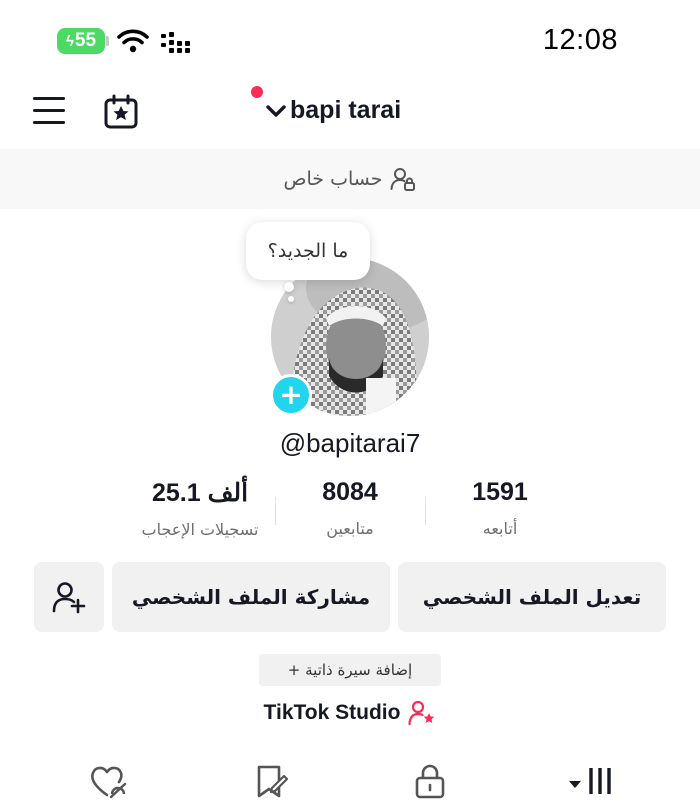 The width and height of the screenshot is (700, 808). What do you see at coordinates (200, 529) in the screenshot?
I see `likes-label: تسجيلات الإعجاب` at bounding box center [200, 529].